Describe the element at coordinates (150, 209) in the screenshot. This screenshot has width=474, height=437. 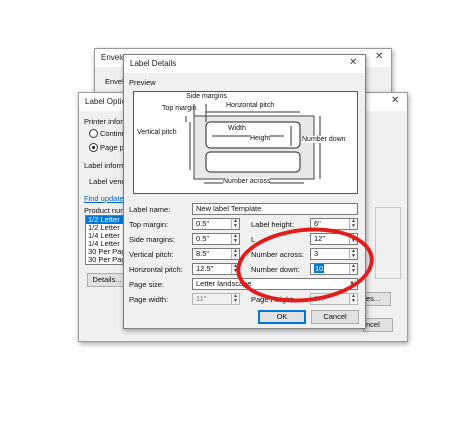
I see `label-name-label: Label name:` at that location.